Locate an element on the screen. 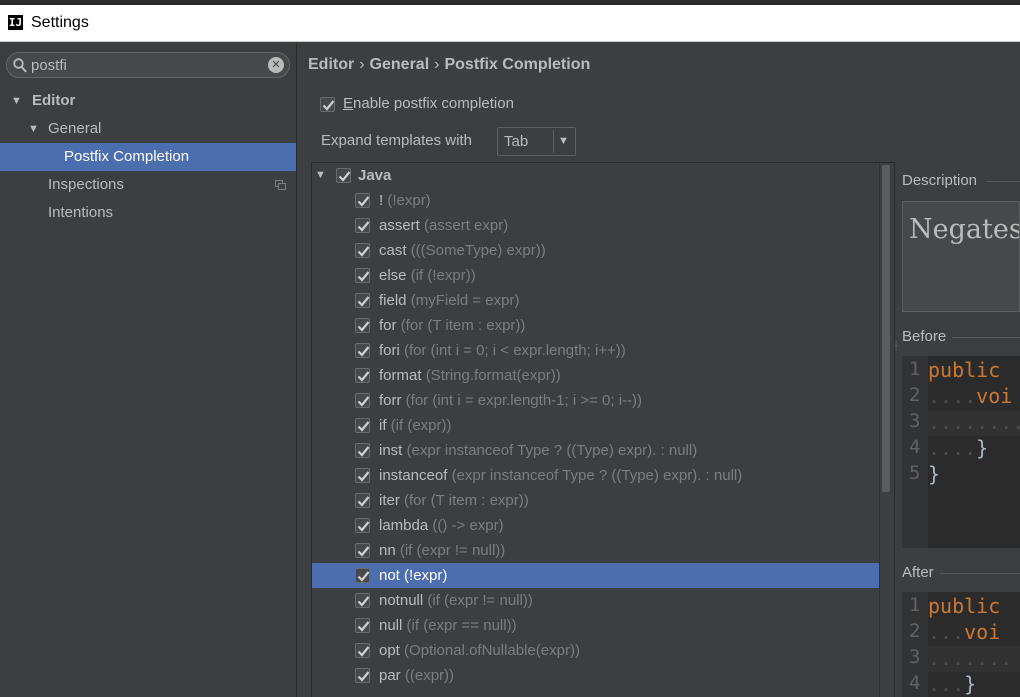 The width and height of the screenshot is (1020, 697). template-example: (() -> expr) is located at coordinates (468, 525).